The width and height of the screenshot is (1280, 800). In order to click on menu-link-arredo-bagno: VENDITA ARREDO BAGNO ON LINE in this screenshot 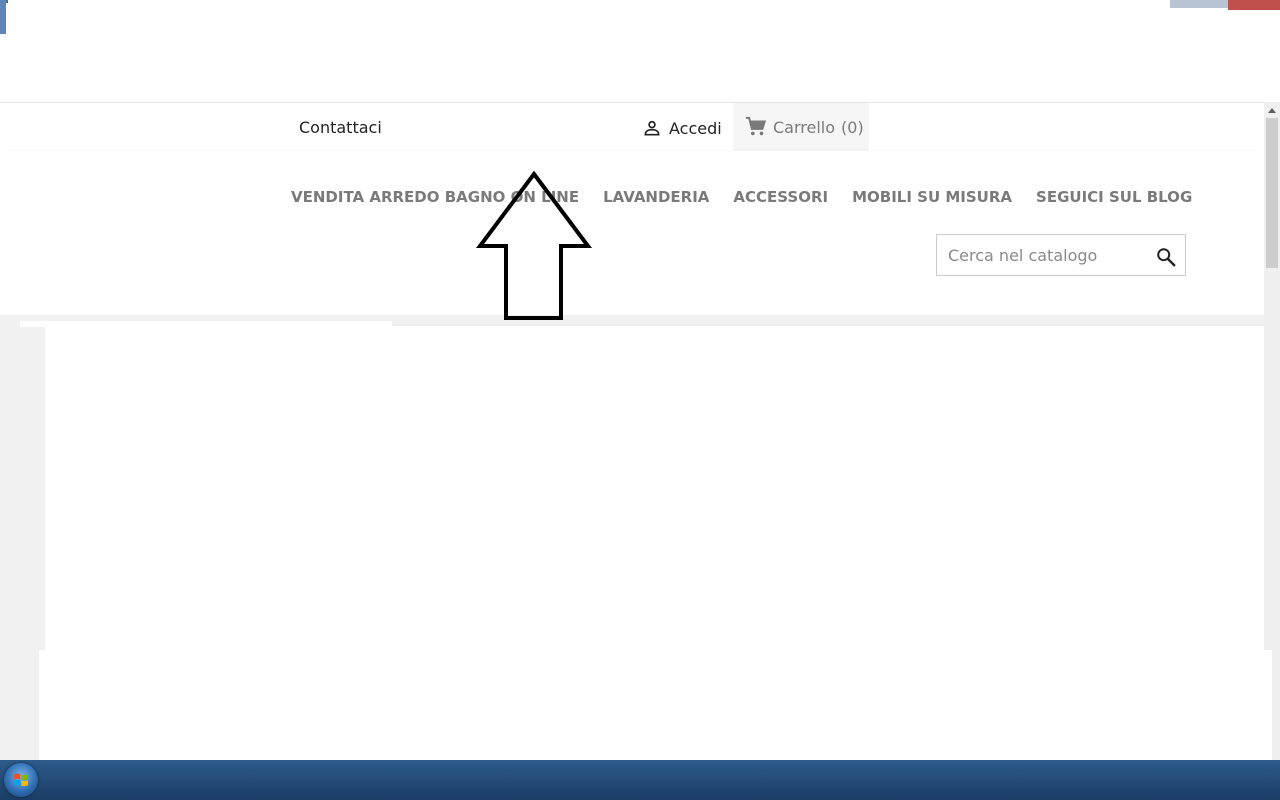, I will do `click(435, 197)`.